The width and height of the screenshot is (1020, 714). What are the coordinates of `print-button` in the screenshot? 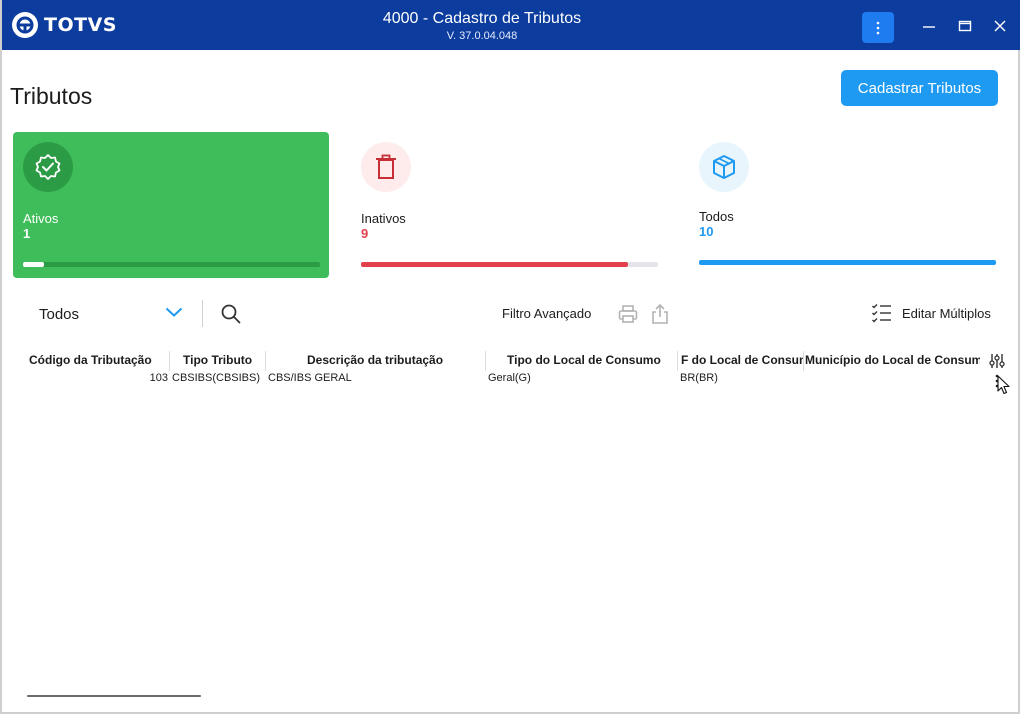 It's located at (628, 314).